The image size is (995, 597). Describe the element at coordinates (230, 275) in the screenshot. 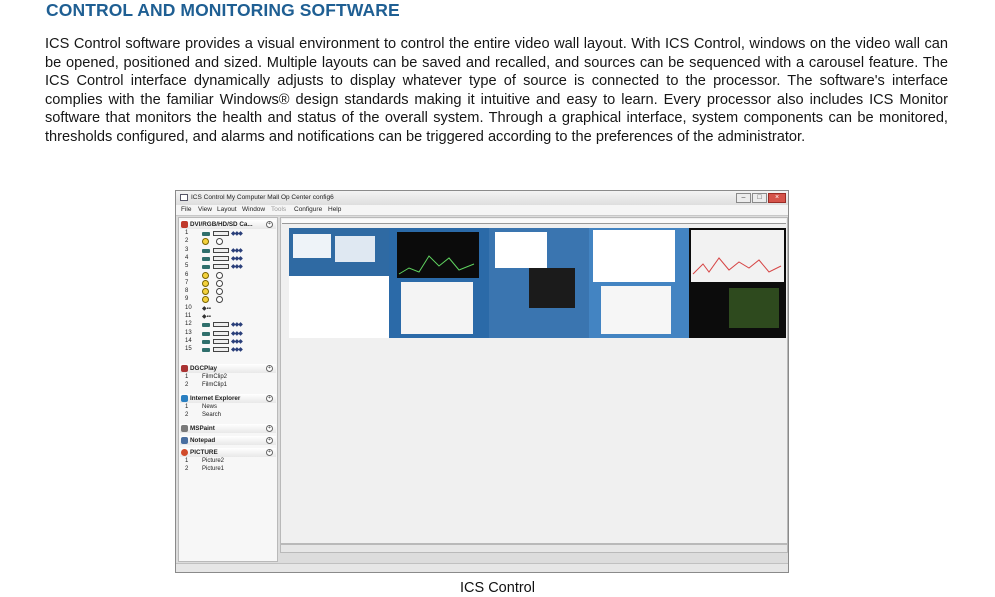

I see `input-row: 6` at that location.